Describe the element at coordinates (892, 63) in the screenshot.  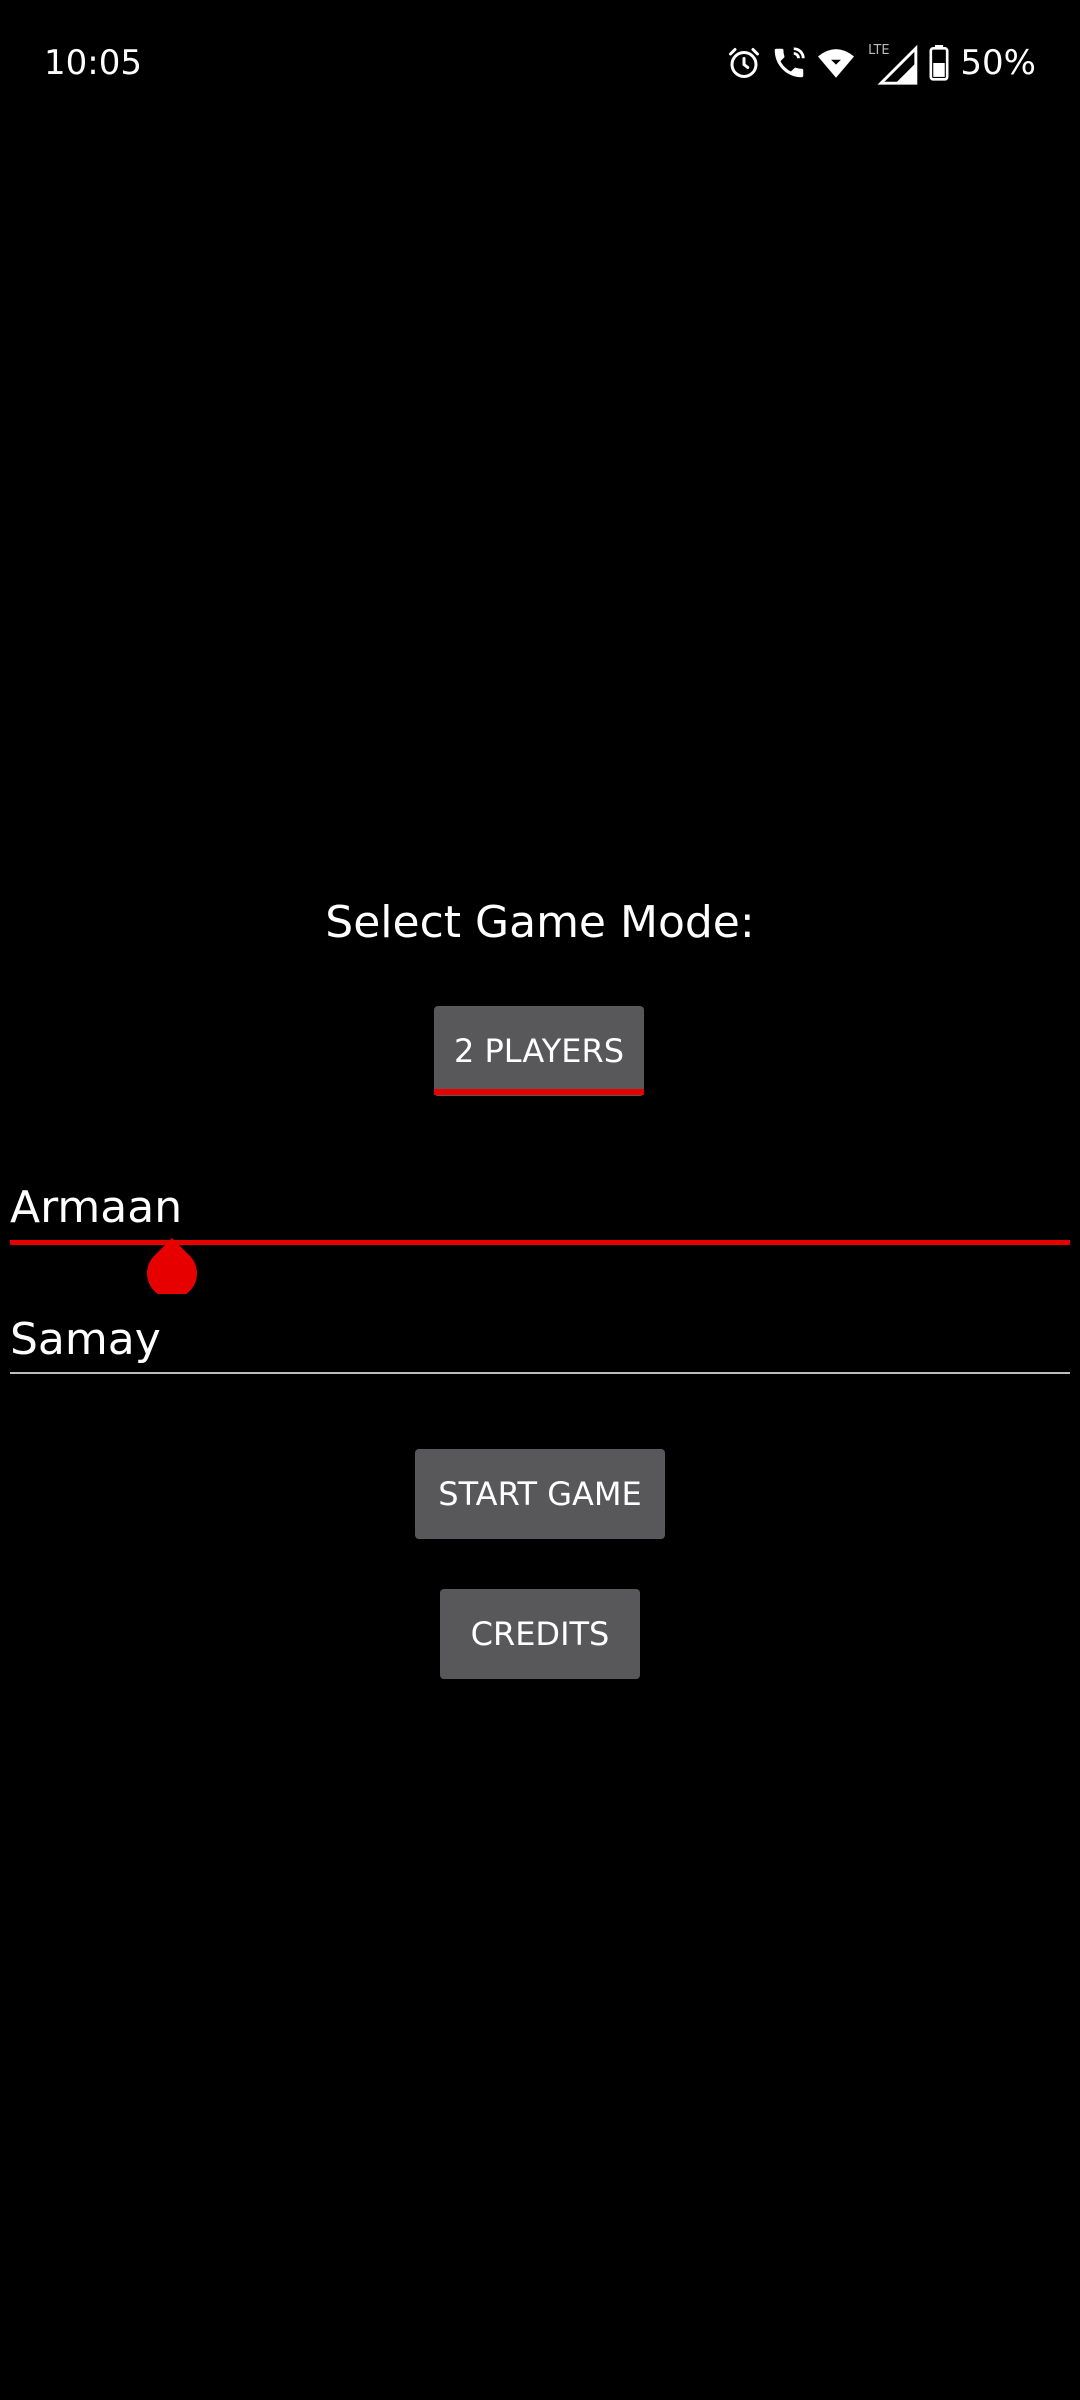
I see `signal-icon: LTE` at that location.